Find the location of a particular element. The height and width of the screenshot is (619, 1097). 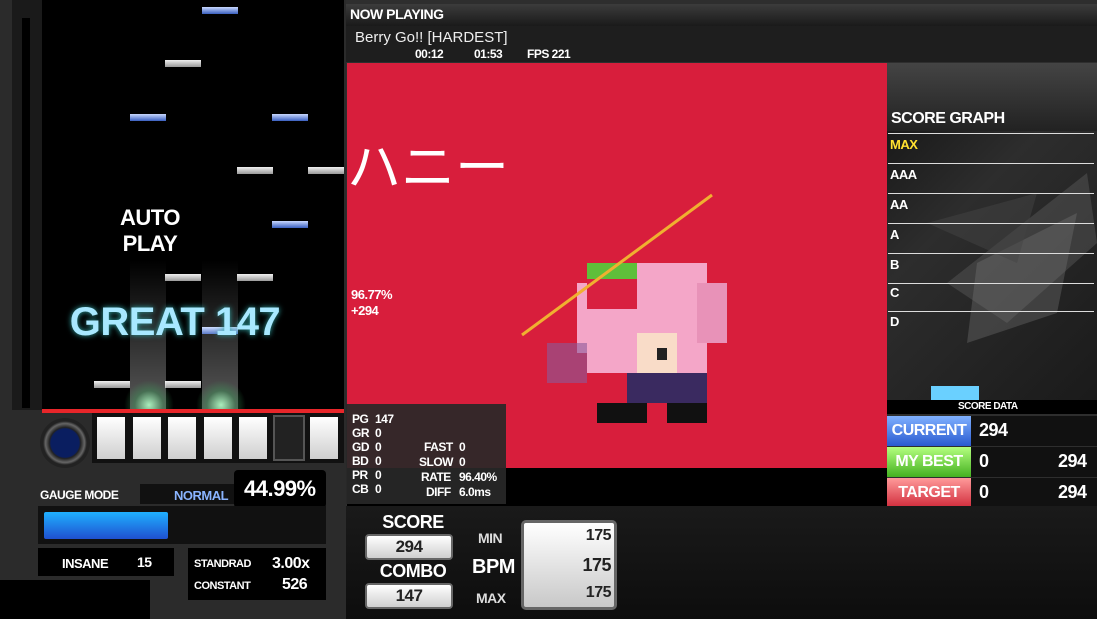

progress-track is located at coordinates (26, 213).